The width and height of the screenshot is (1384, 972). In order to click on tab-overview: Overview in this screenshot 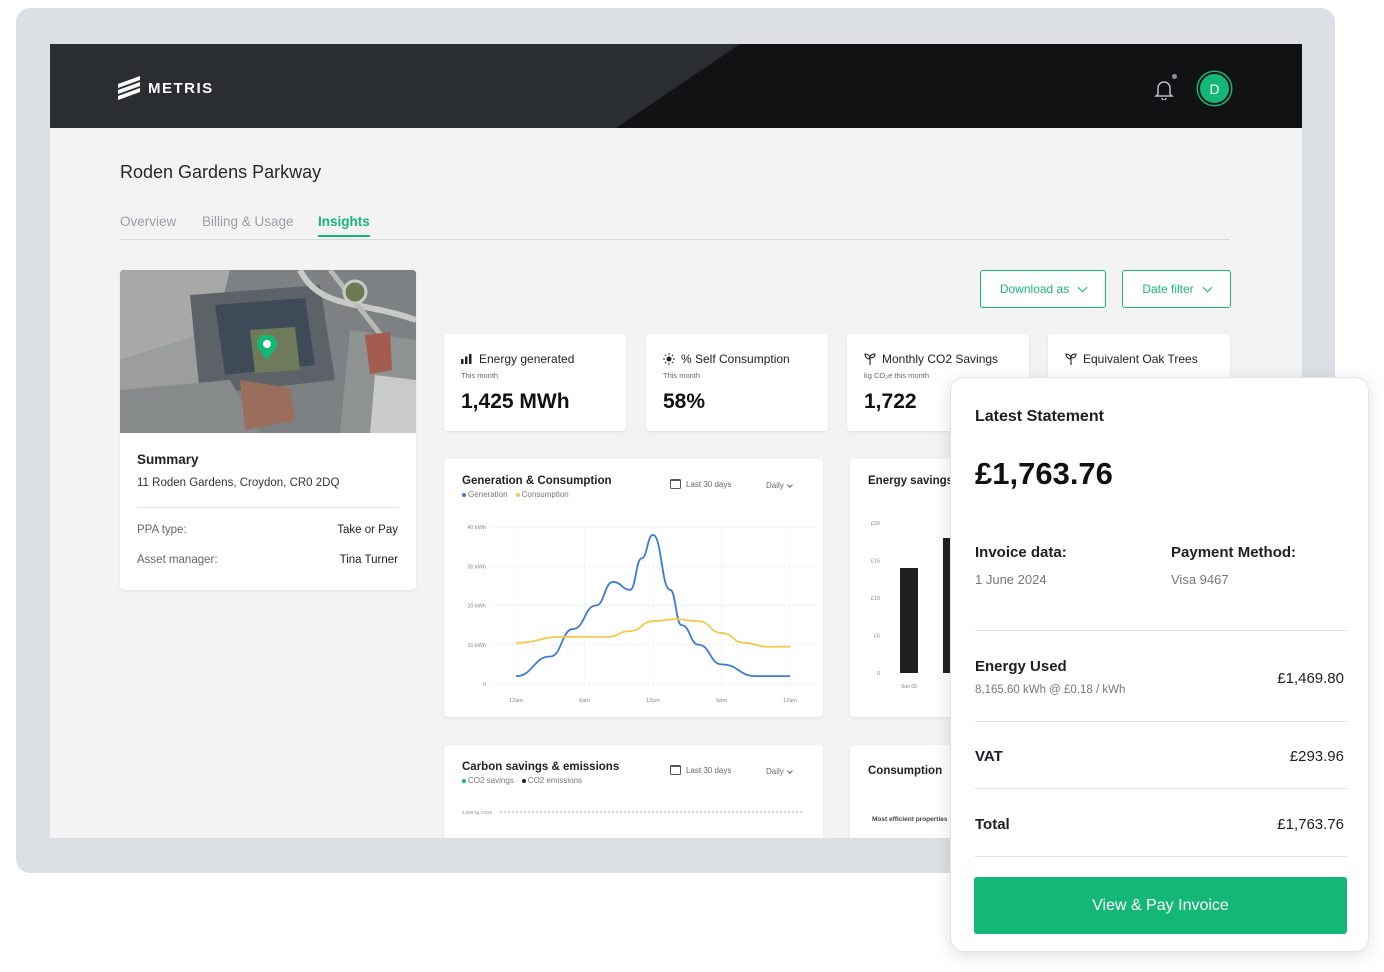, I will do `click(148, 221)`.